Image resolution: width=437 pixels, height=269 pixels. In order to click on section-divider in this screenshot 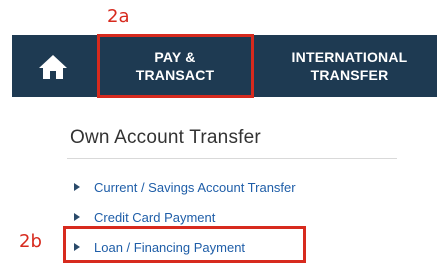, I will do `click(232, 158)`.